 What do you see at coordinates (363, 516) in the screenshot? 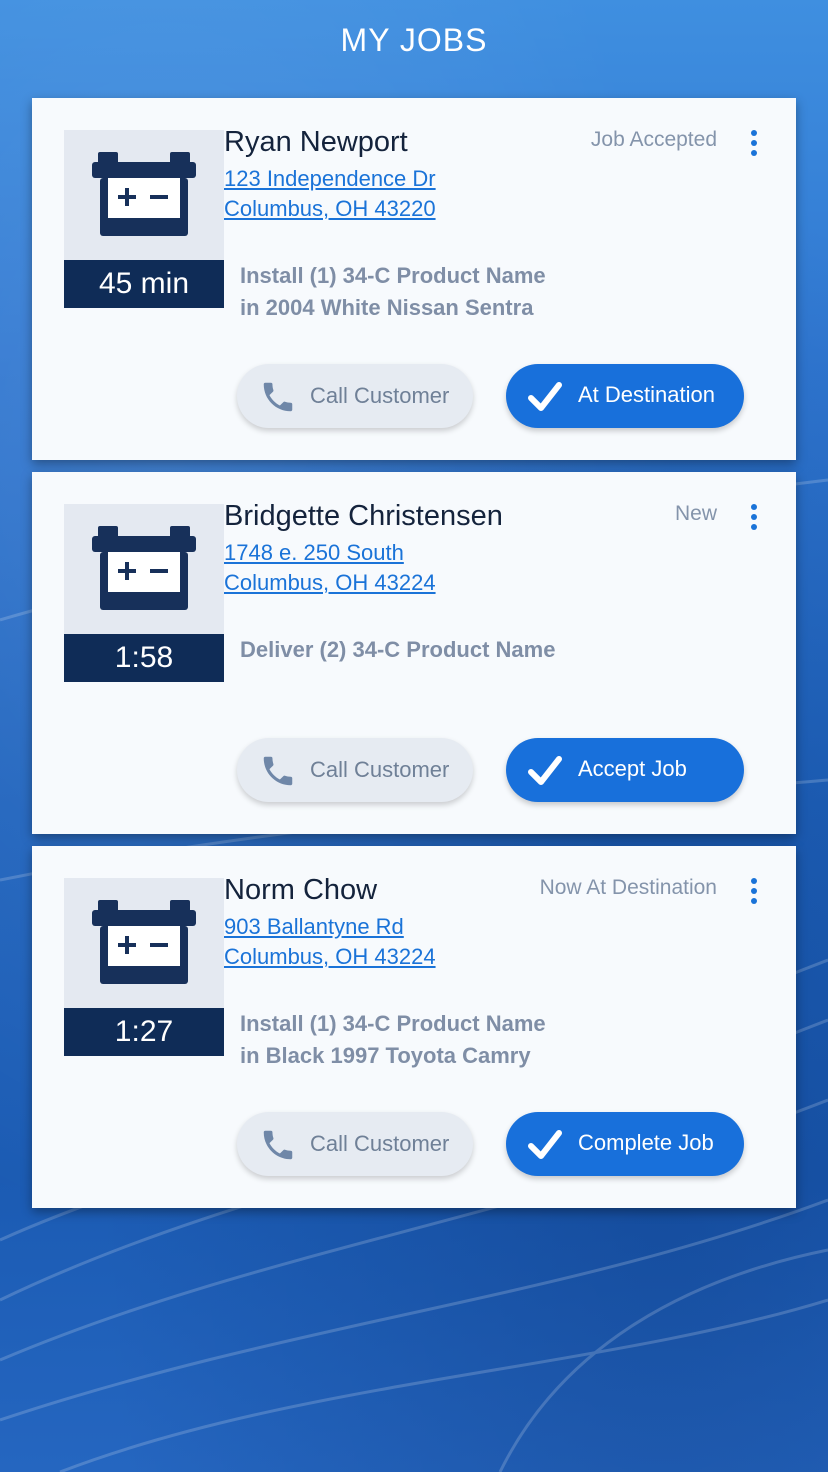
I see `customer-name: Bridgette Christensen` at bounding box center [363, 516].